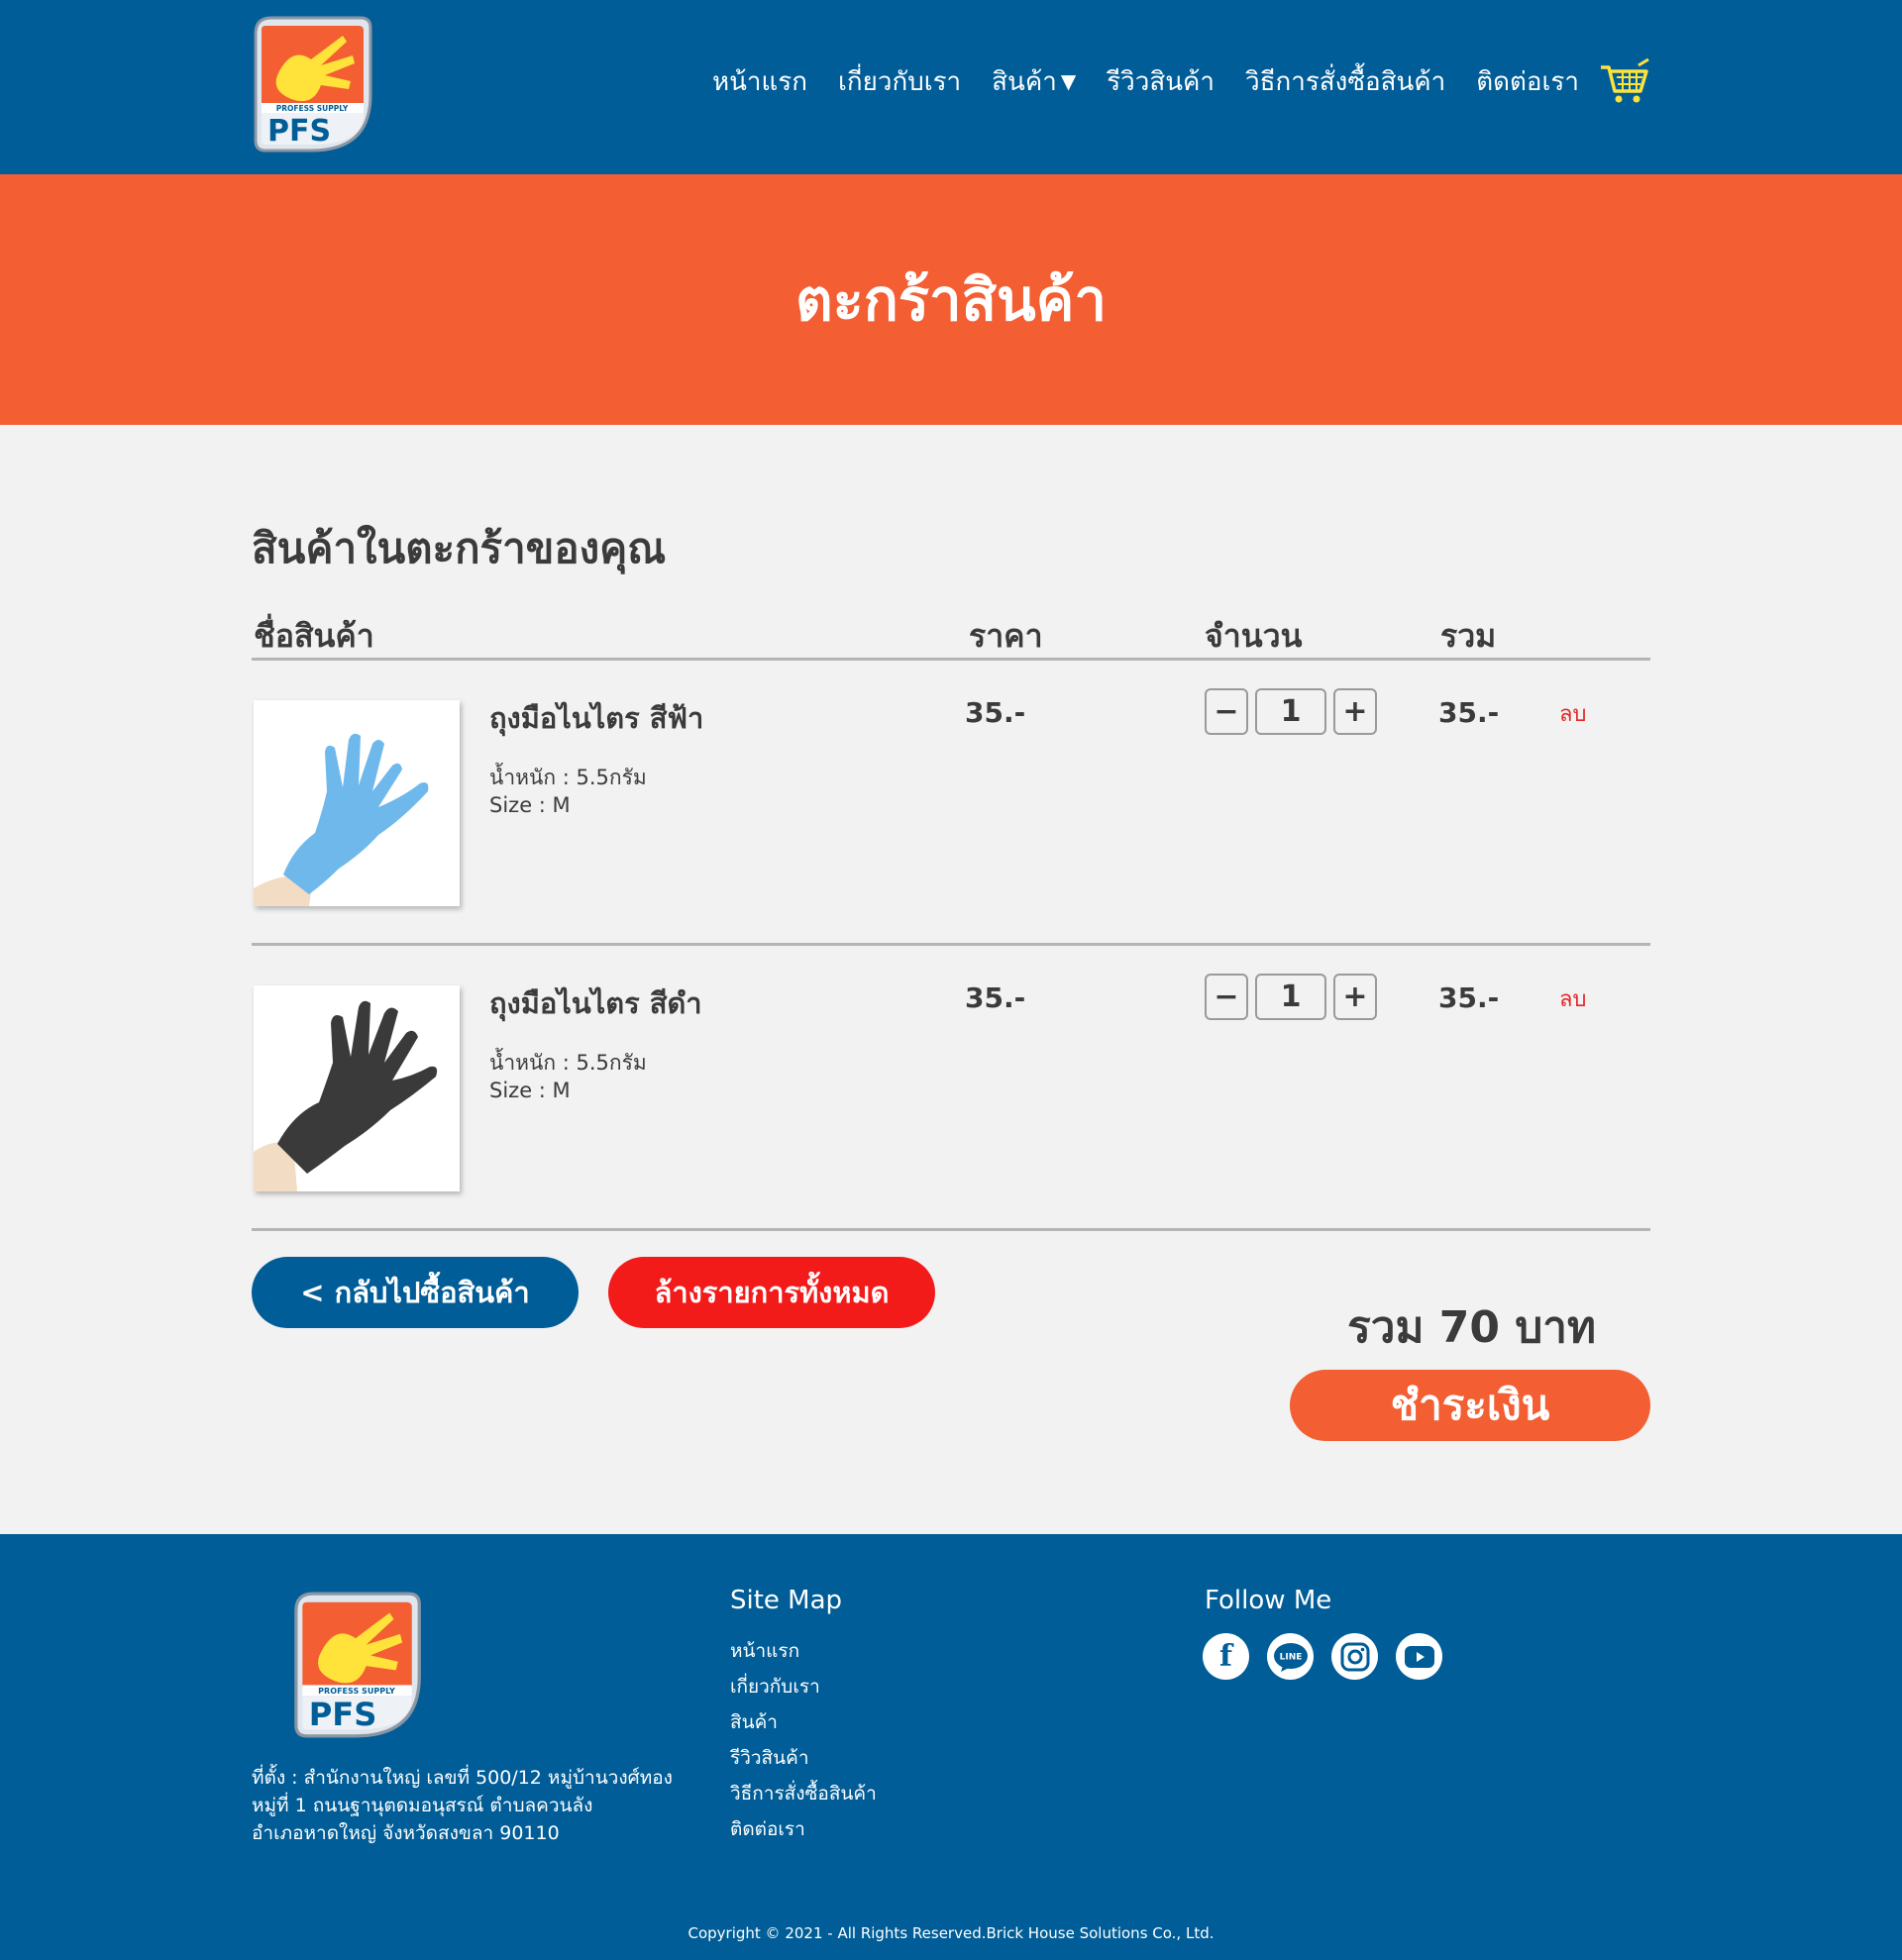 The width and height of the screenshot is (1902, 1960). I want to click on glove-image-black, so click(357, 1088).